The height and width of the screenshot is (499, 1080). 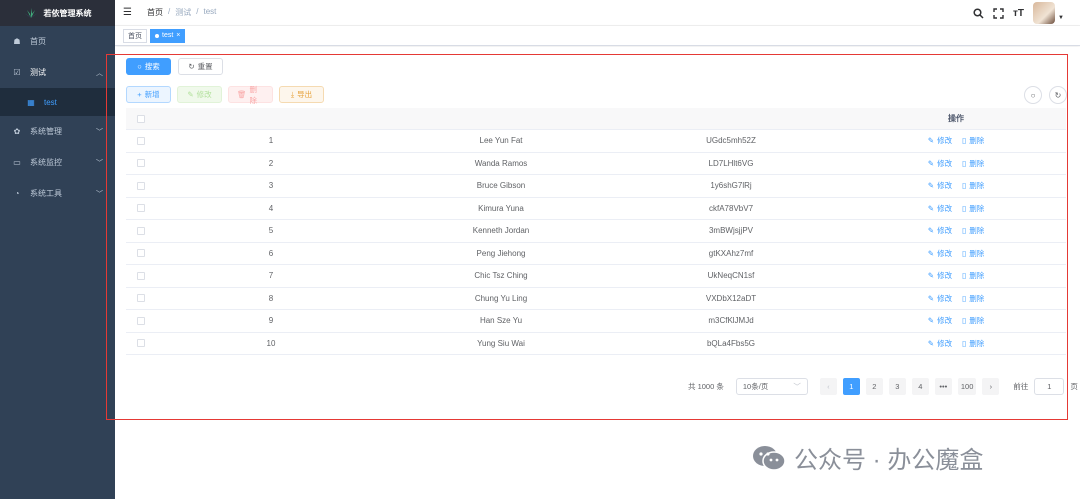 I want to click on delete-button: 🗑 删除, so click(x=250, y=95).